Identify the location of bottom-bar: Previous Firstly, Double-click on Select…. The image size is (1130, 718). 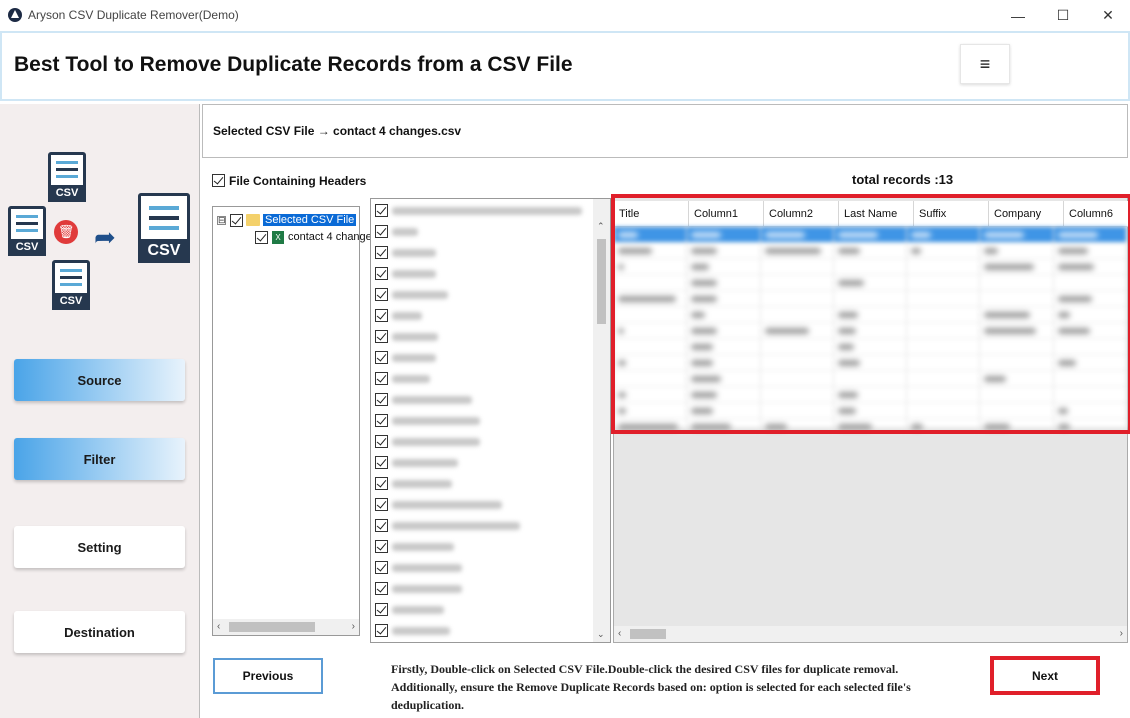
(665, 681).